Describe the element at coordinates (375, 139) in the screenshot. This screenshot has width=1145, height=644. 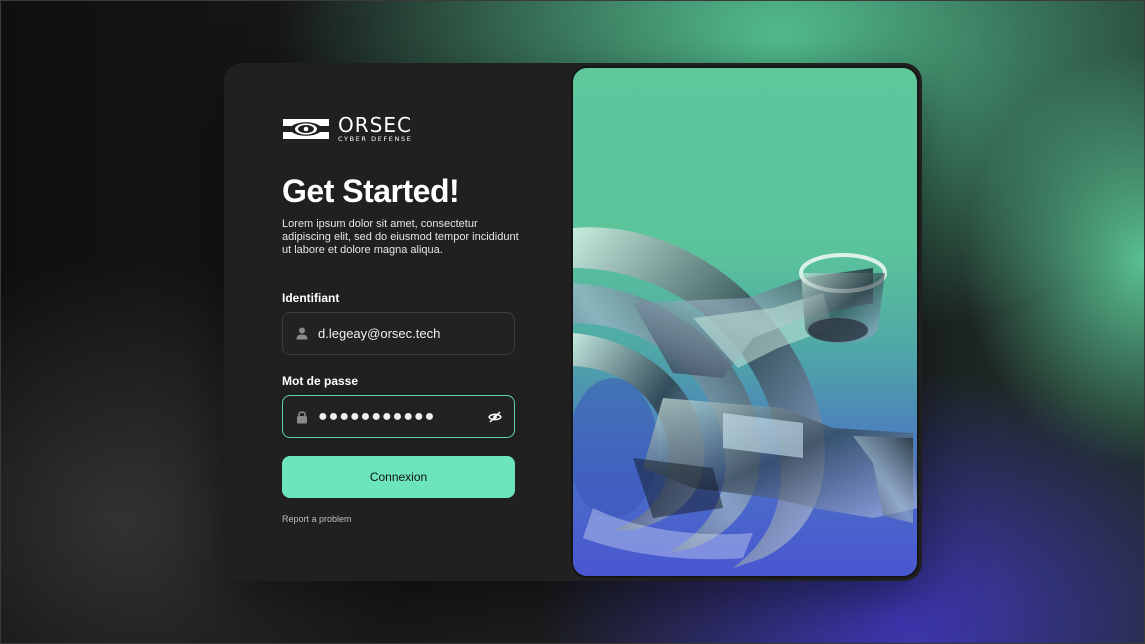
I see `brand-tagline: CYBER DEFENSE` at that location.